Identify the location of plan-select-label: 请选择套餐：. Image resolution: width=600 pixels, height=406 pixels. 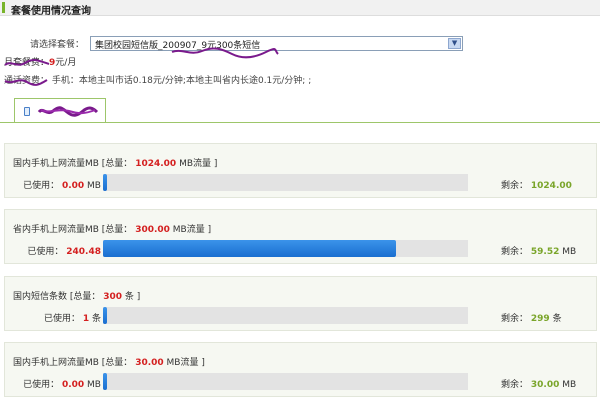
(57, 44).